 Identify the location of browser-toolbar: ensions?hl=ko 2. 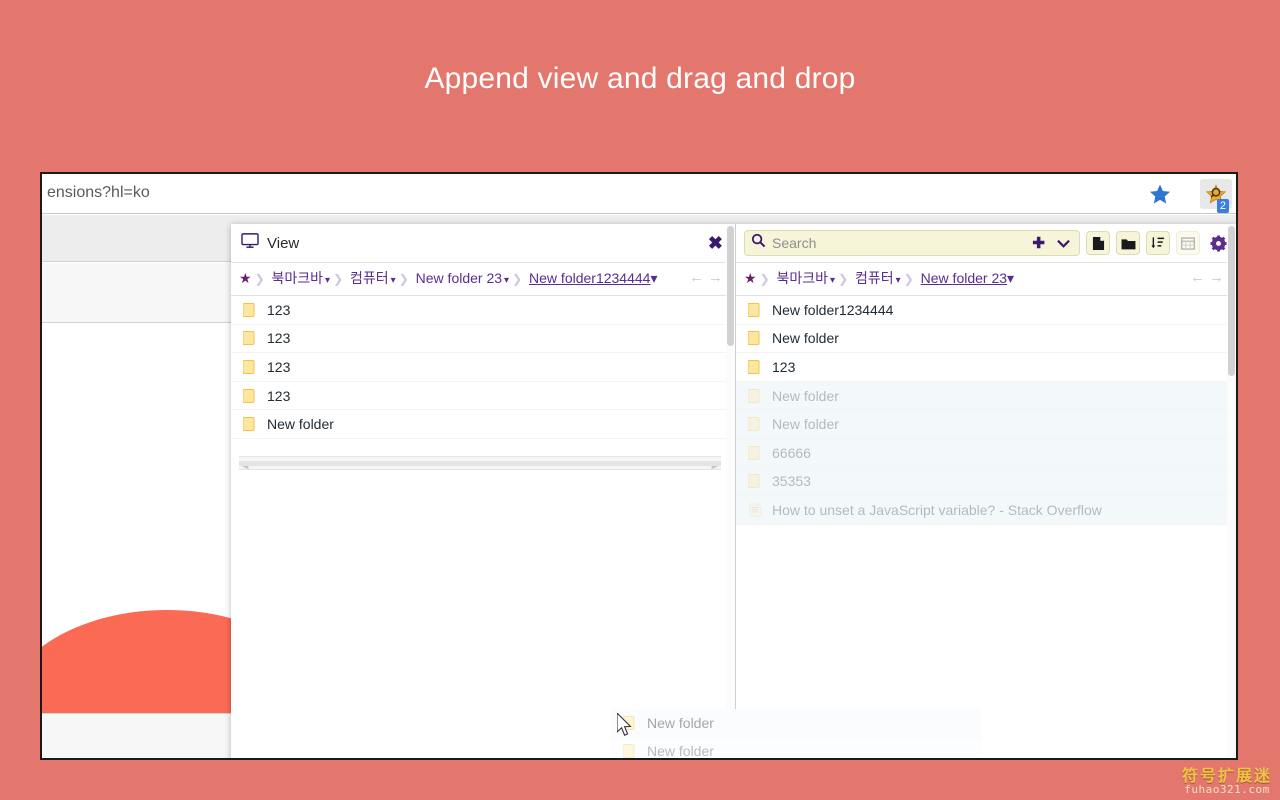
(639, 194).